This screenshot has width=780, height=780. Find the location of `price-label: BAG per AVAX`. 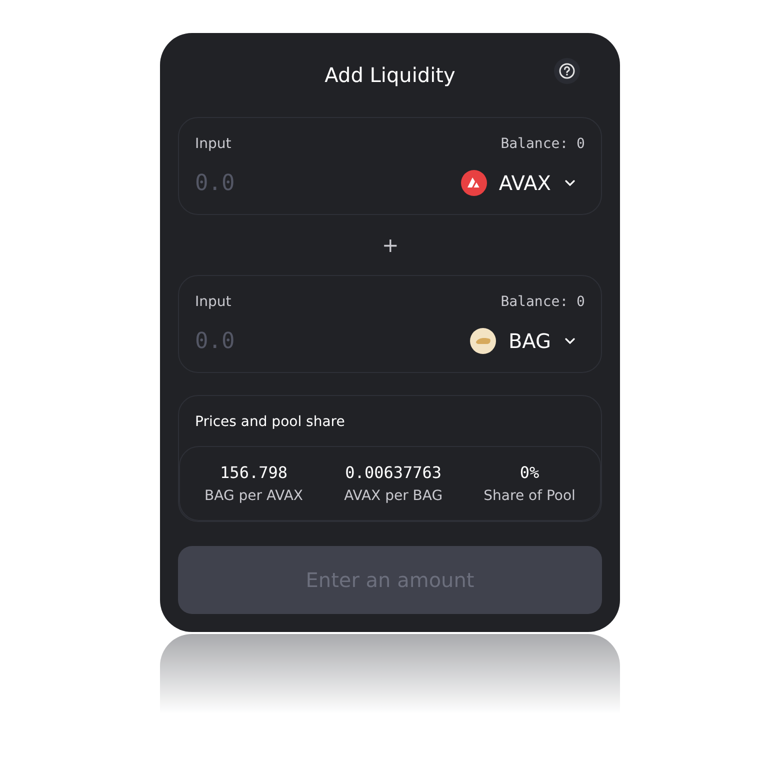

price-label: BAG per AVAX is located at coordinates (254, 496).